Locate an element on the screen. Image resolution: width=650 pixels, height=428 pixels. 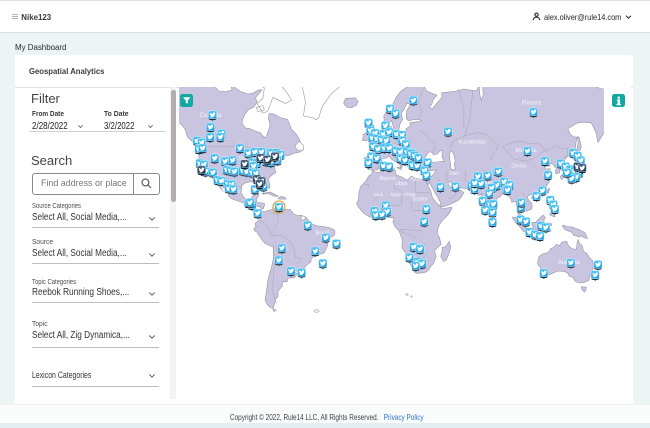
svg-text: Russia is located at coordinates (531, 103).